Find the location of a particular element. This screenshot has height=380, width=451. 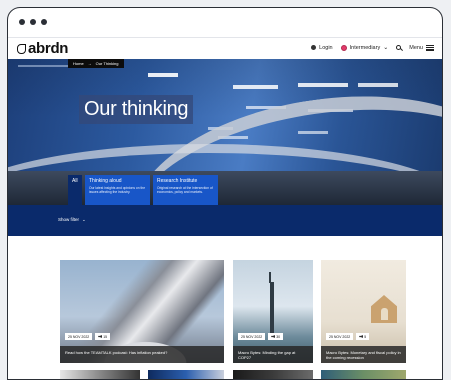

search-icon is located at coordinates (399, 47).